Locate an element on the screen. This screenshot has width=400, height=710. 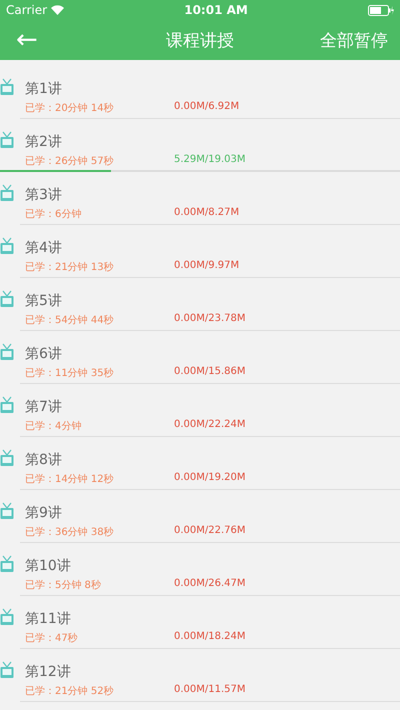
studied-time: 已学：14分钟 12秒 is located at coordinates (70, 479).